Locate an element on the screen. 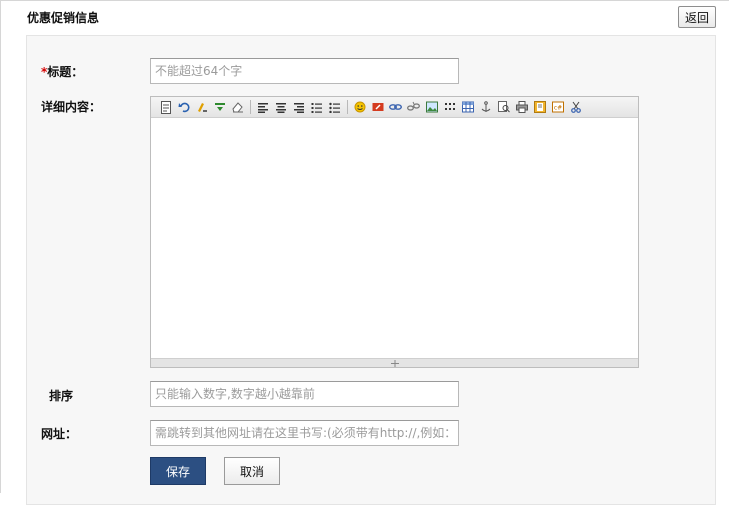 Image resolution: width=729 pixels, height=505 pixels. panel-title: 优惠促销信息 is located at coordinates (63, 18).